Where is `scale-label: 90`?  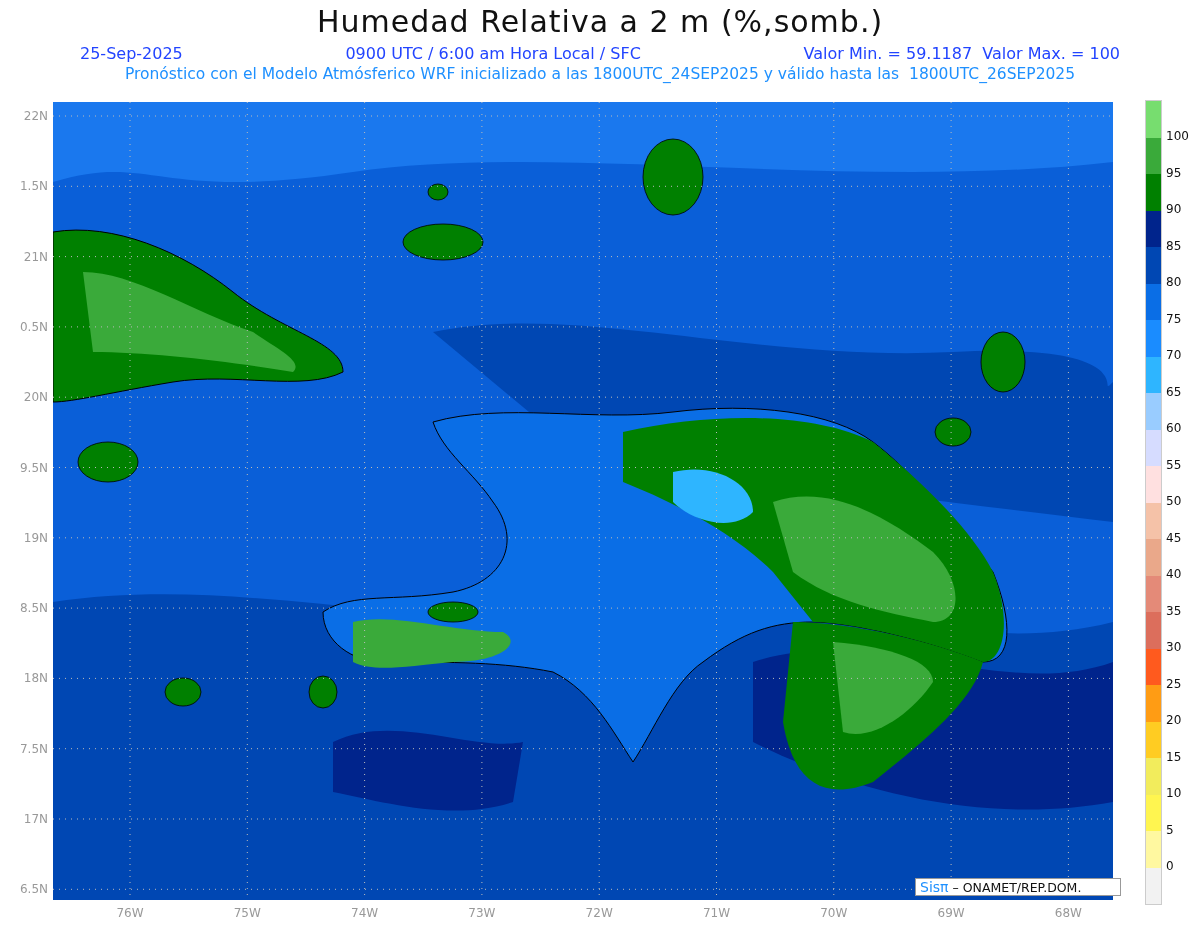 scale-label: 90 is located at coordinates (1174, 210).